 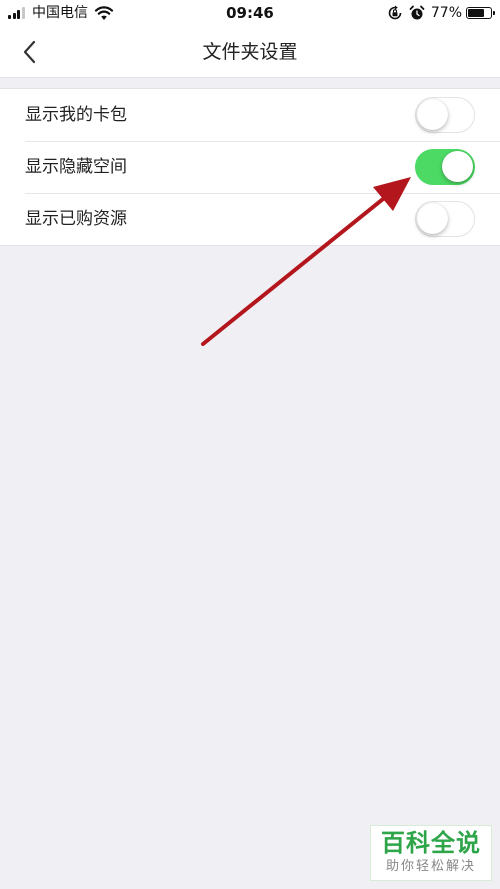 I want to click on hidden-space-toggle, so click(x=445, y=167).